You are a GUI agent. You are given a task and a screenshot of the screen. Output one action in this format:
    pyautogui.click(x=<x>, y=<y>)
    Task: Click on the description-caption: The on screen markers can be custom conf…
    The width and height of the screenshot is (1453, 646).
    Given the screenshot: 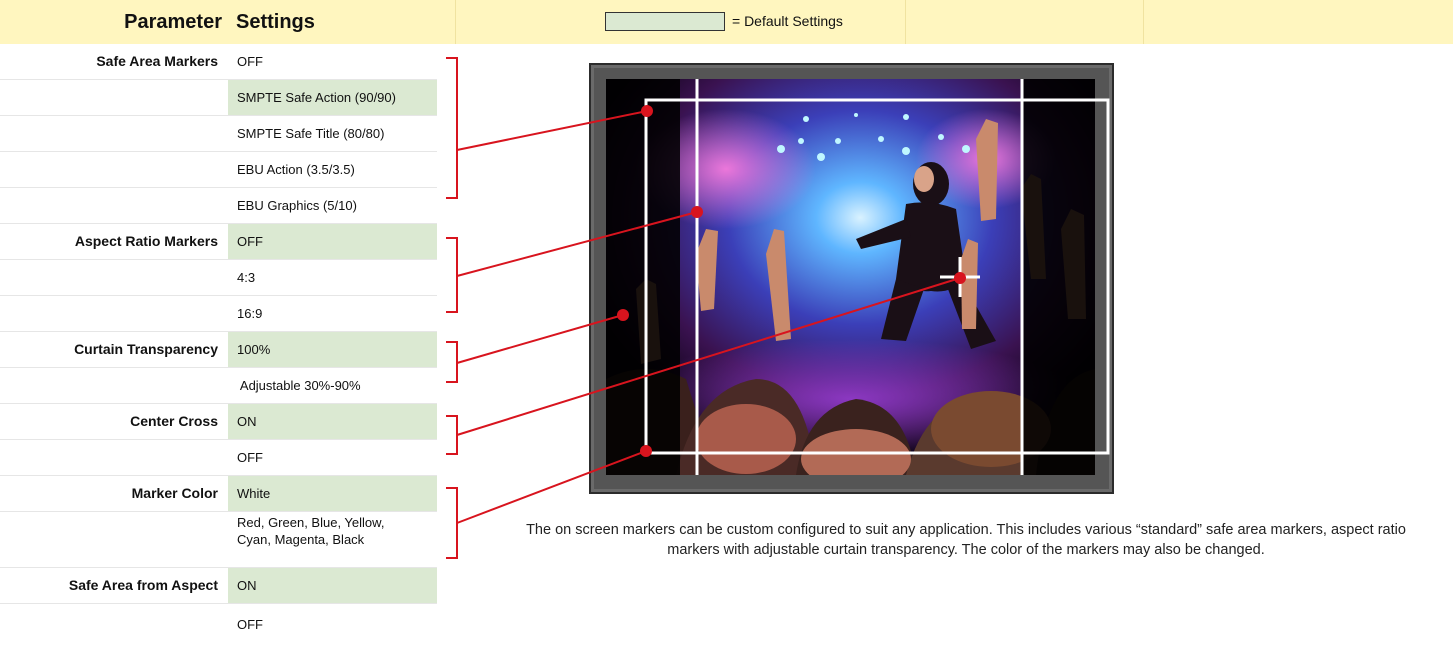 What is the action you would take?
    pyautogui.click(x=966, y=540)
    